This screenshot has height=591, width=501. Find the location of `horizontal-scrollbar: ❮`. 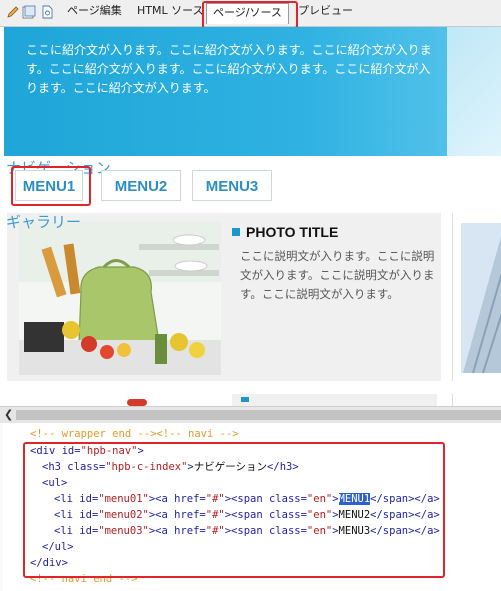

horizontal-scrollbar: ❮ is located at coordinates (250, 414).